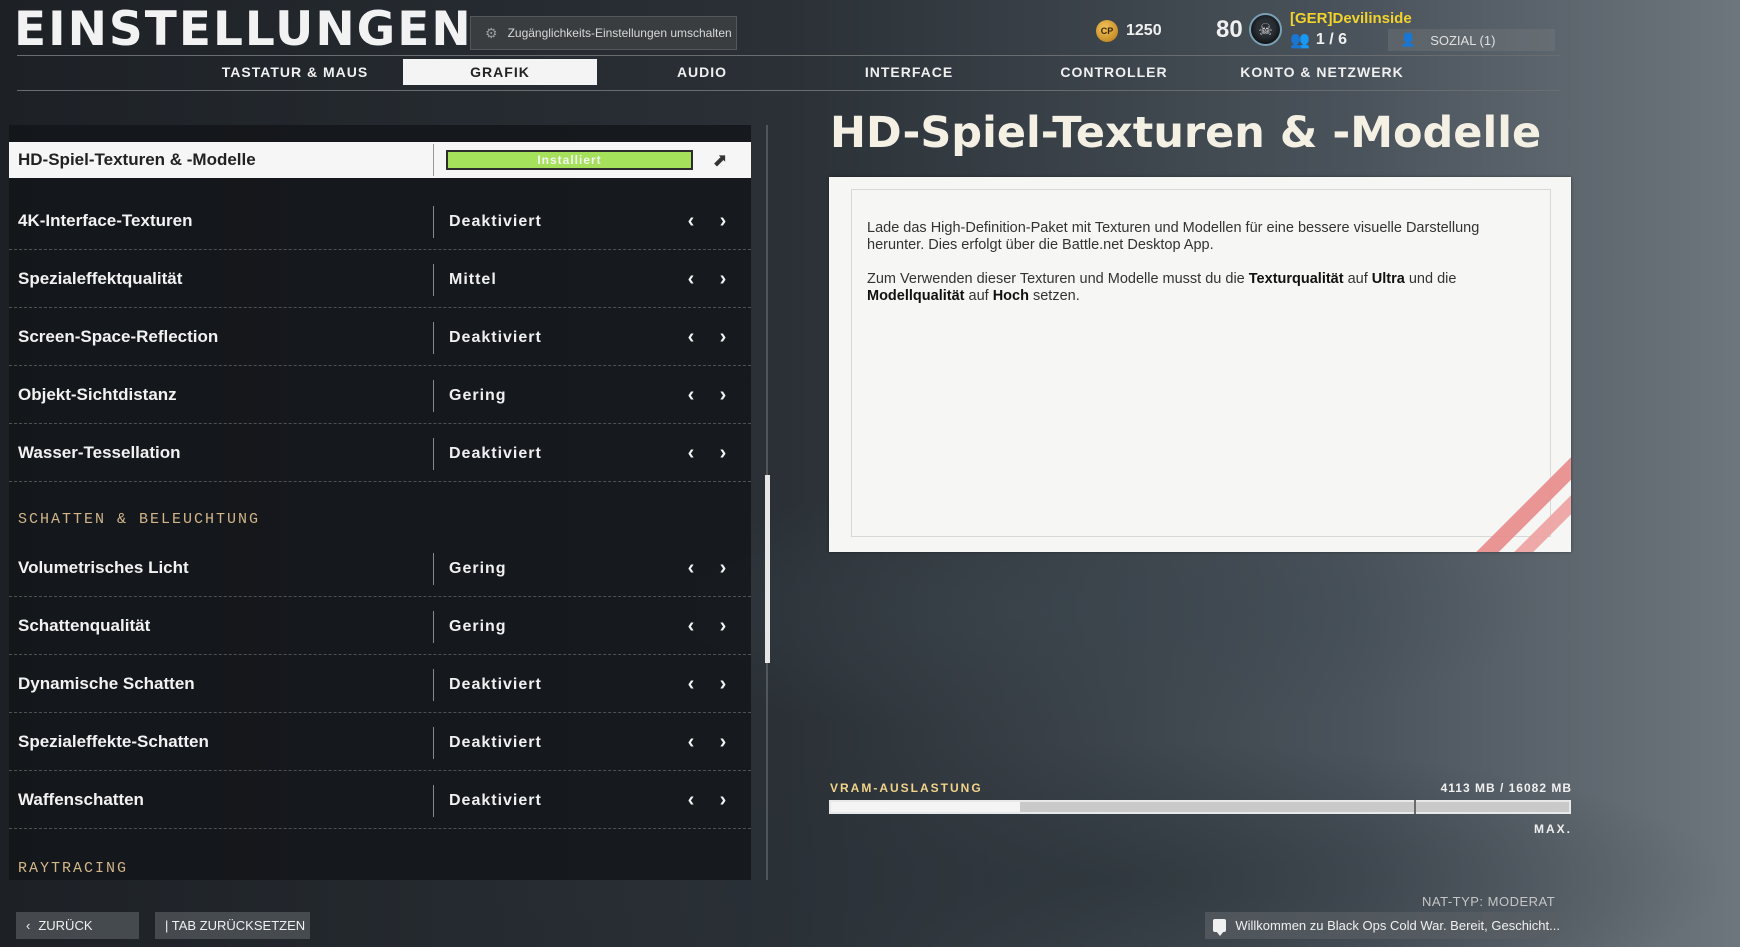  I want to click on tab-keyboard-mouse: TASTATUR & MAUS, so click(295, 72).